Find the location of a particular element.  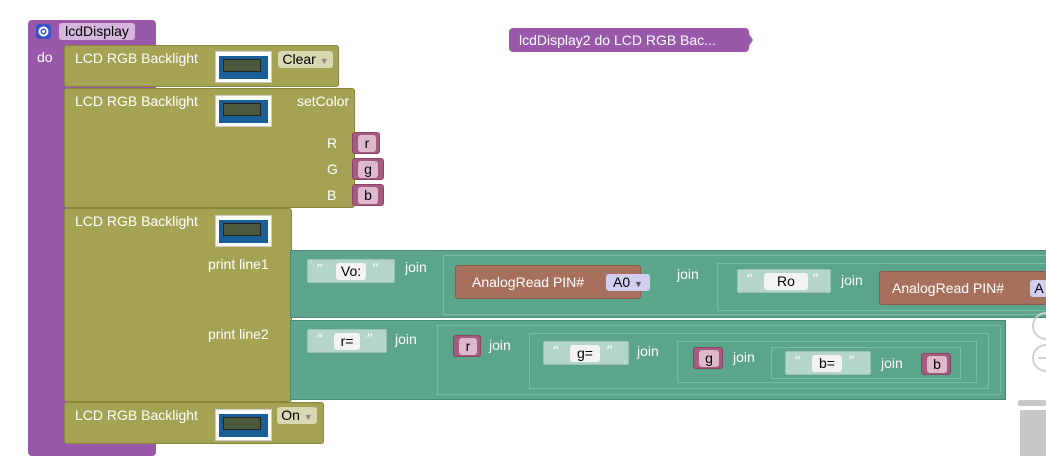

r-input-label: R is located at coordinates (332, 143).